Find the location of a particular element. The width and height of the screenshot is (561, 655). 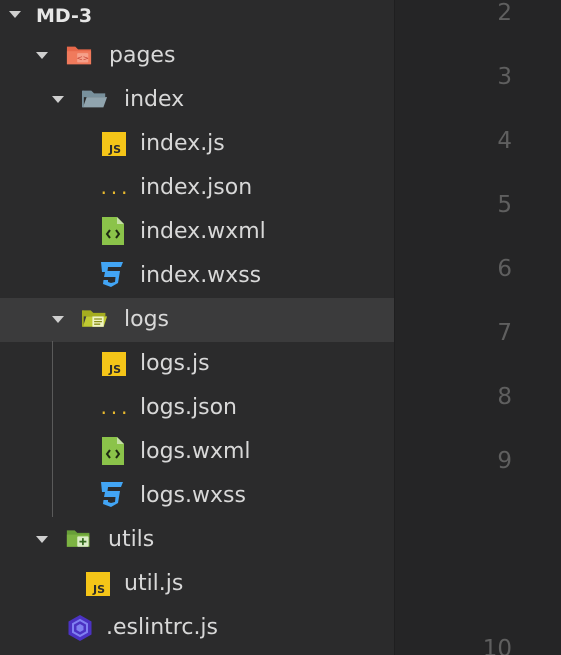

file-label: util.js is located at coordinates (154, 583).